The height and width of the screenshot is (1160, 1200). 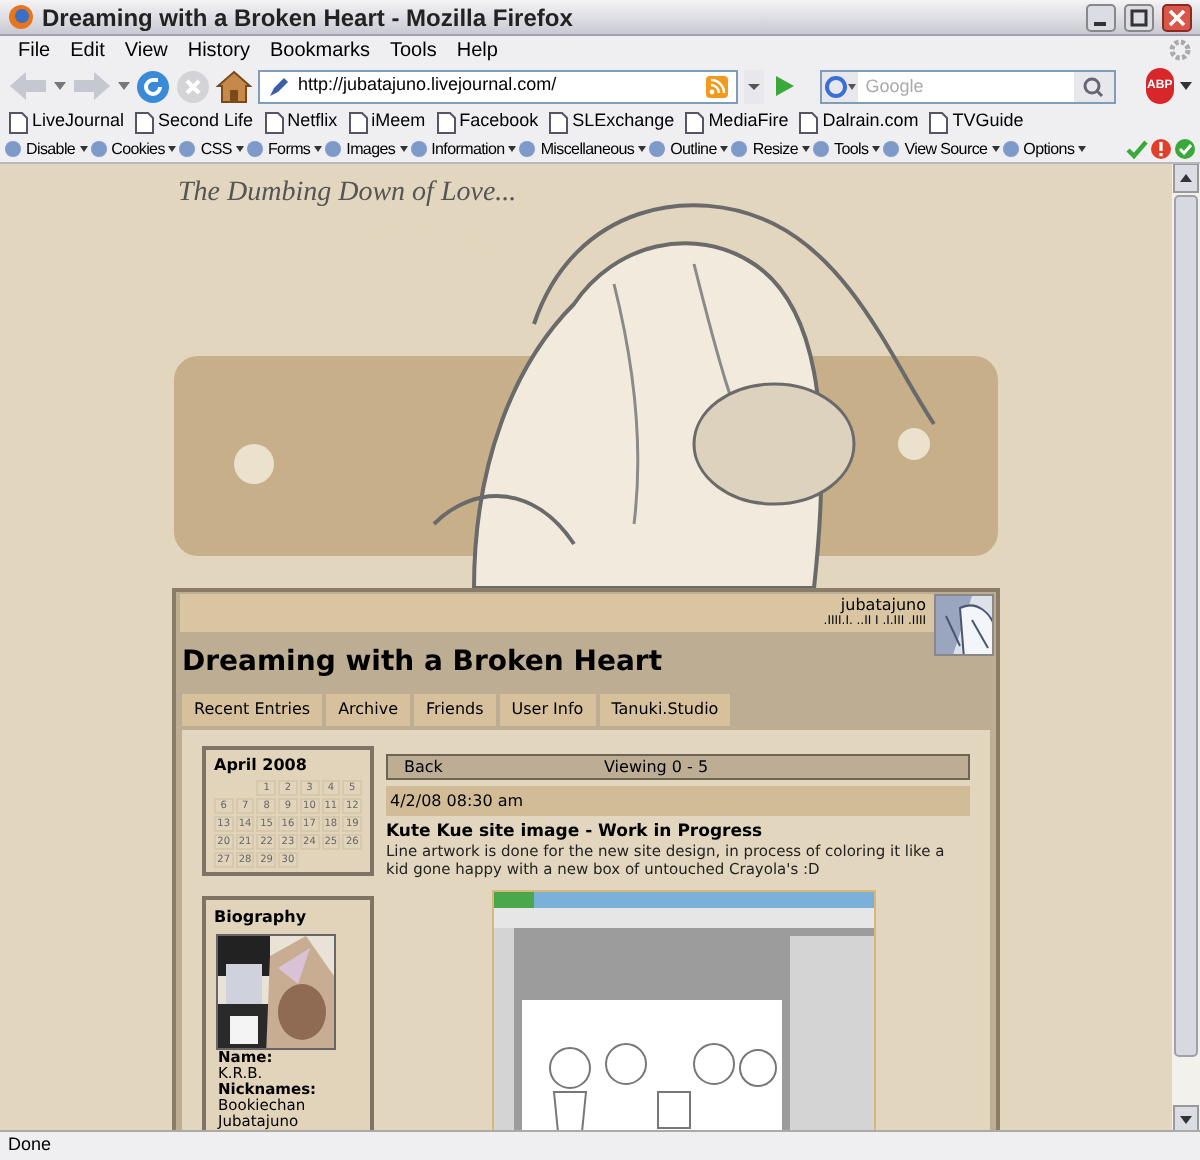 What do you see at coordinates (87, 50) in the screenshot?
I see `menu-item: Edit` at bounding box center [87, 50].